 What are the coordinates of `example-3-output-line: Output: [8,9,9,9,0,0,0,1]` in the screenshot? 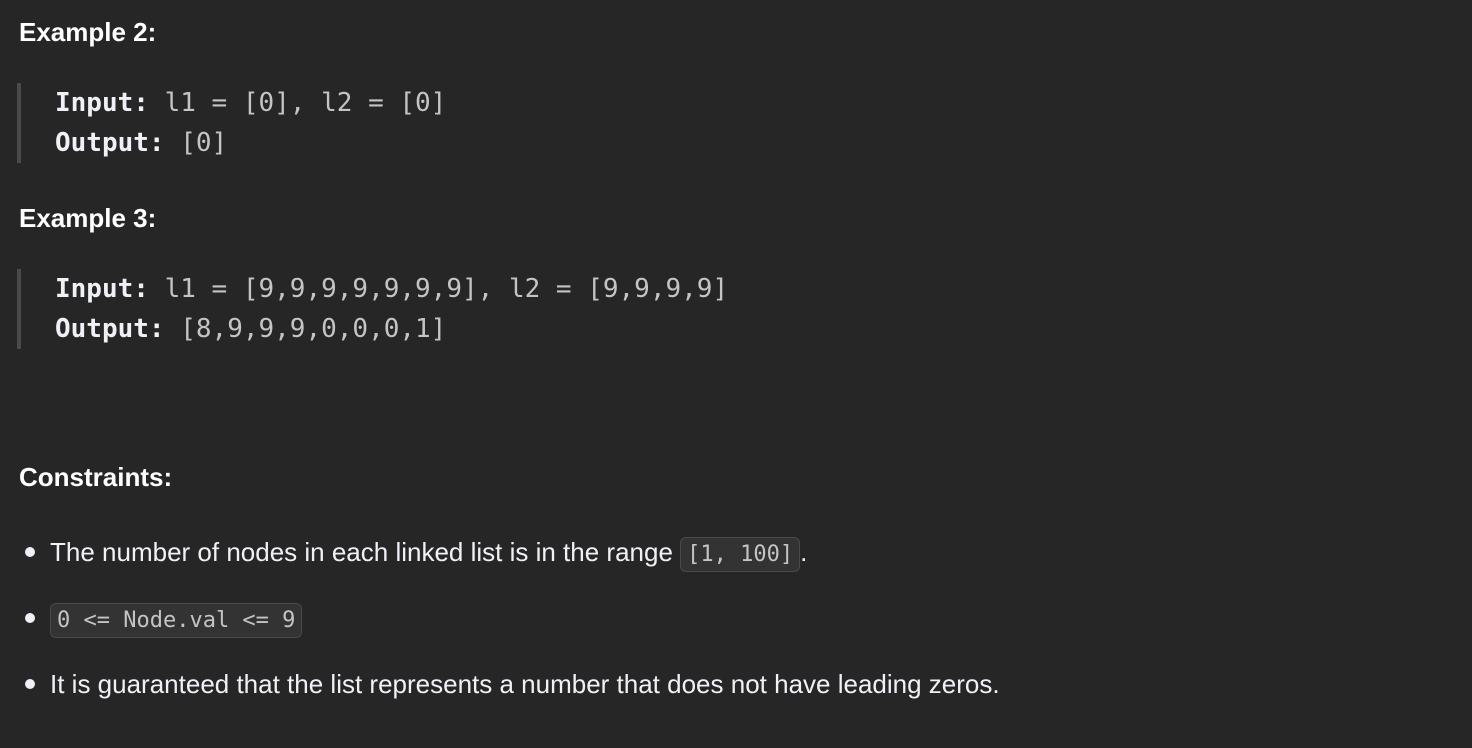 It's located at (391, 329).